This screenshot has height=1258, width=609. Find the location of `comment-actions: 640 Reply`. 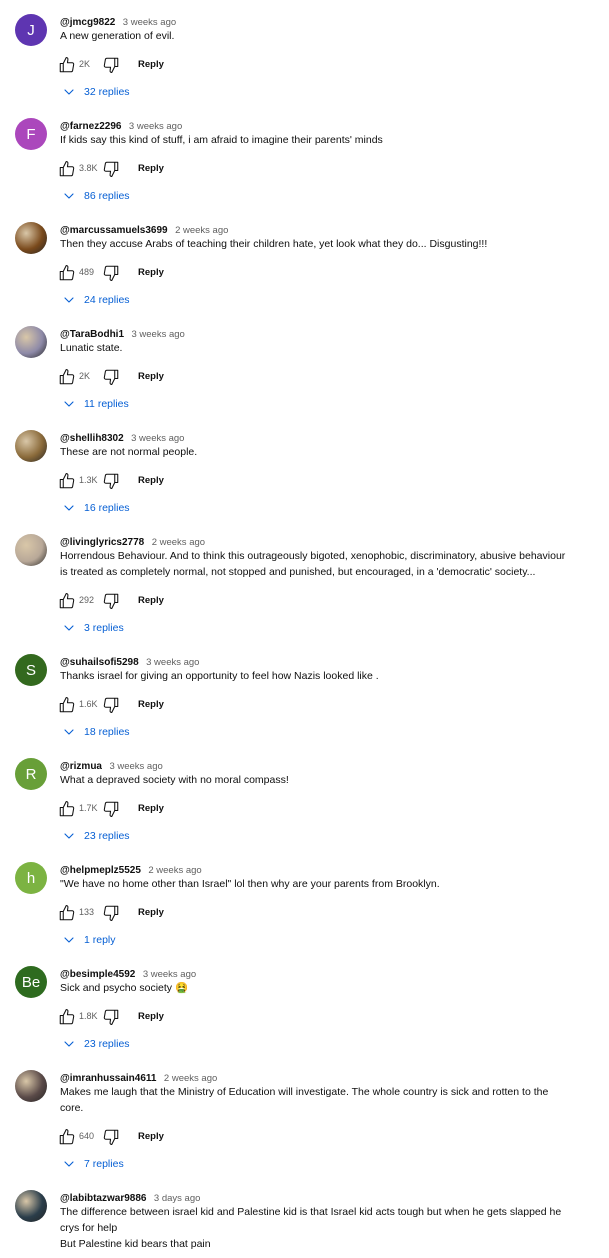

comment-actions: 640 Reply is located at coordinates (188, 1137).